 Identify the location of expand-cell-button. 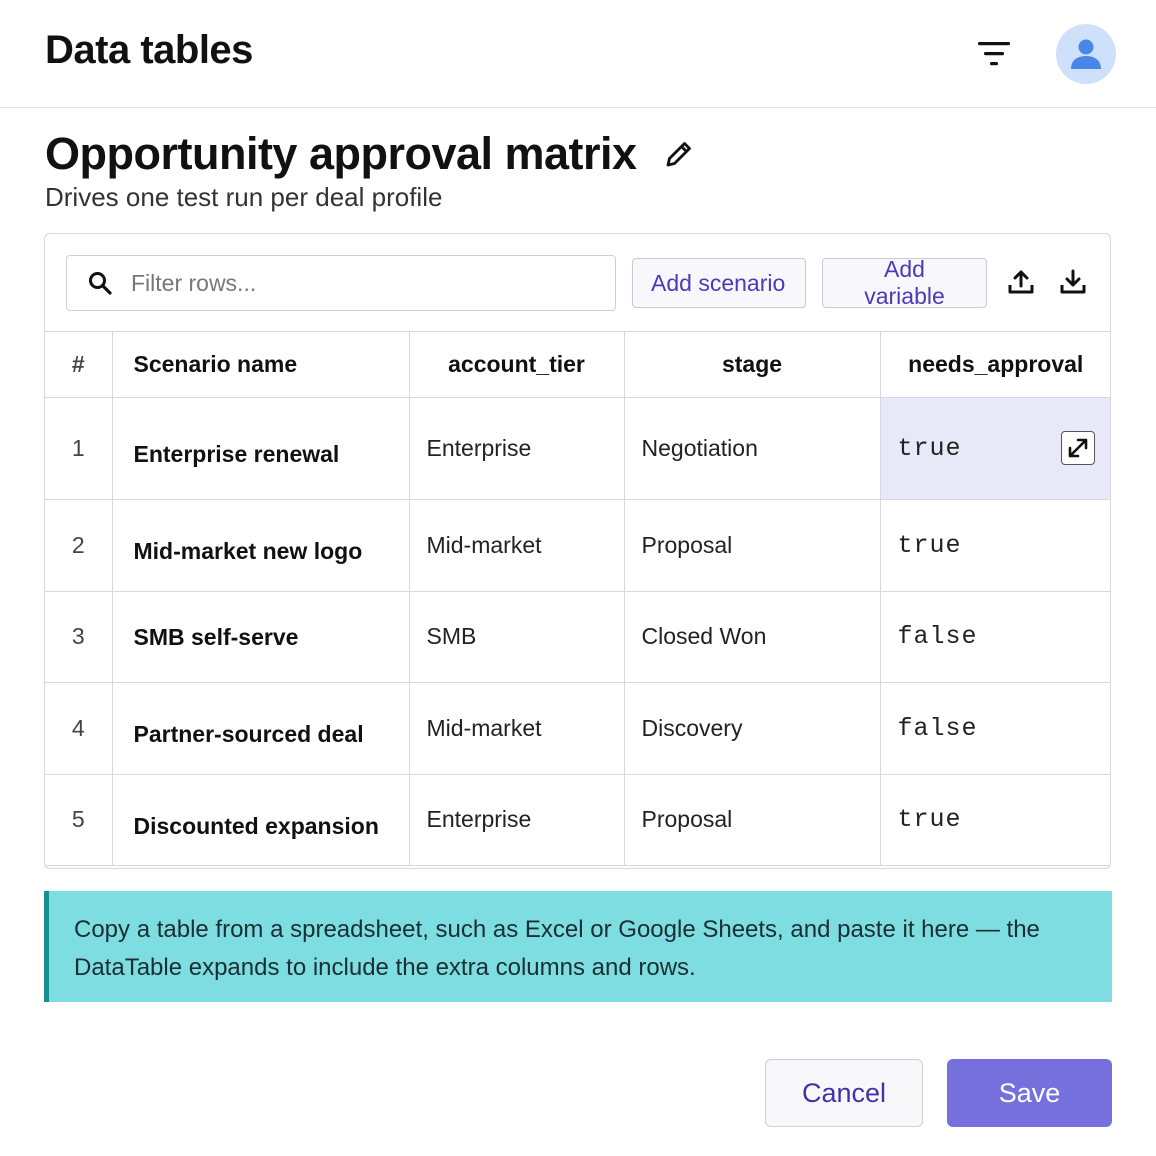
(1078, 448).